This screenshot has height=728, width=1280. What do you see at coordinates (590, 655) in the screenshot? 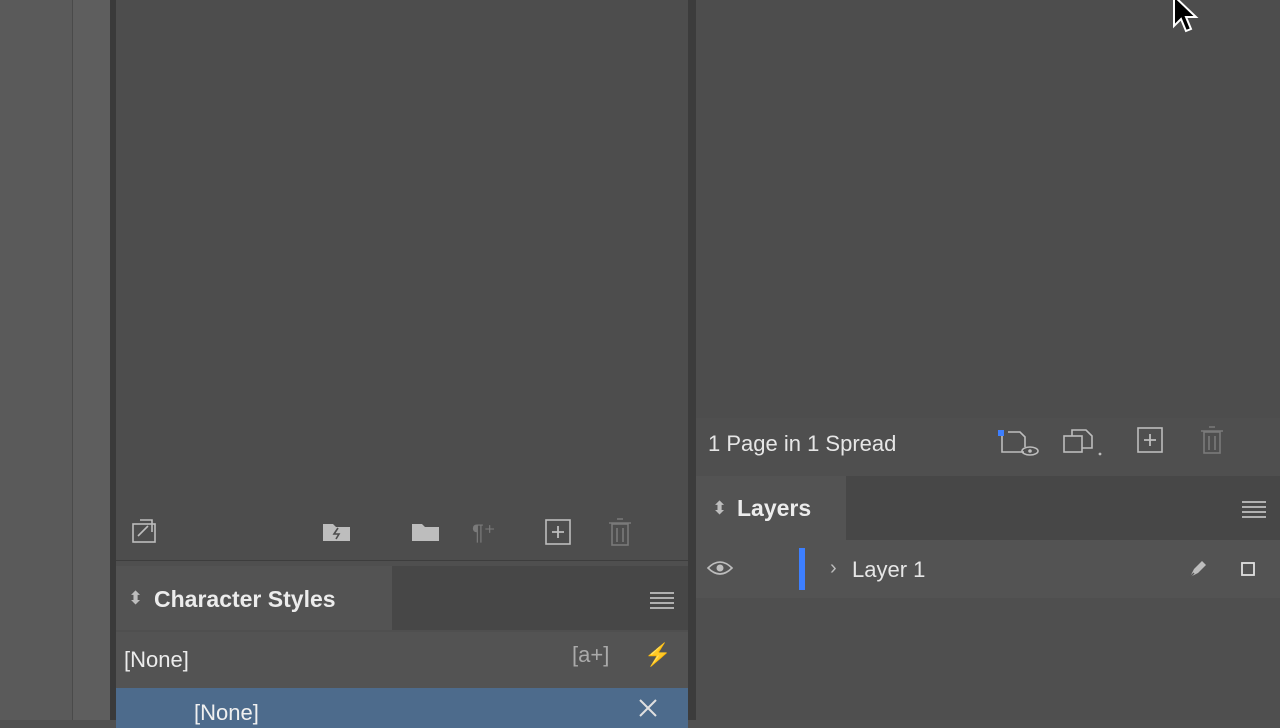
I see `new-style-button: [a+]` at bounding box center [590, 655].